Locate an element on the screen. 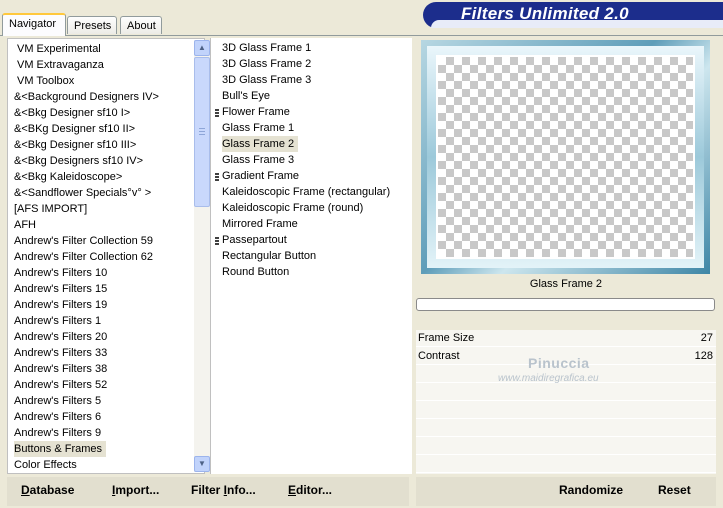  category-item: Andrew's Filters 19 is located at coordinates (60, 305).